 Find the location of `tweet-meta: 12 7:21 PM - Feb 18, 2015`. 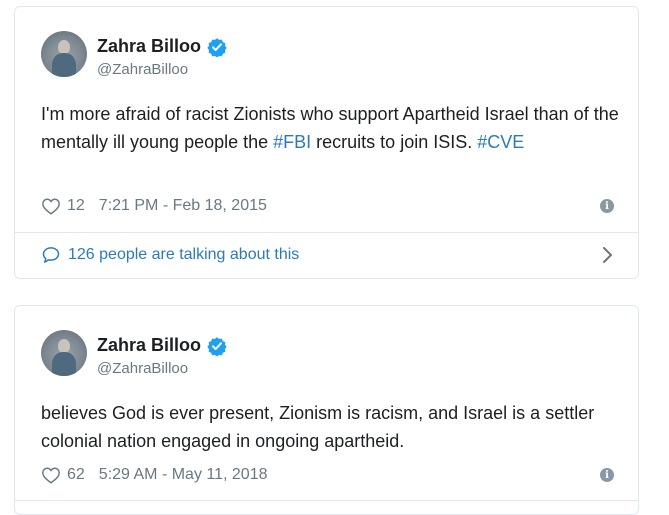

tweet-meta: 12 7:21 PM - Feb 18, 2015 is located at coordinates (154, 206).